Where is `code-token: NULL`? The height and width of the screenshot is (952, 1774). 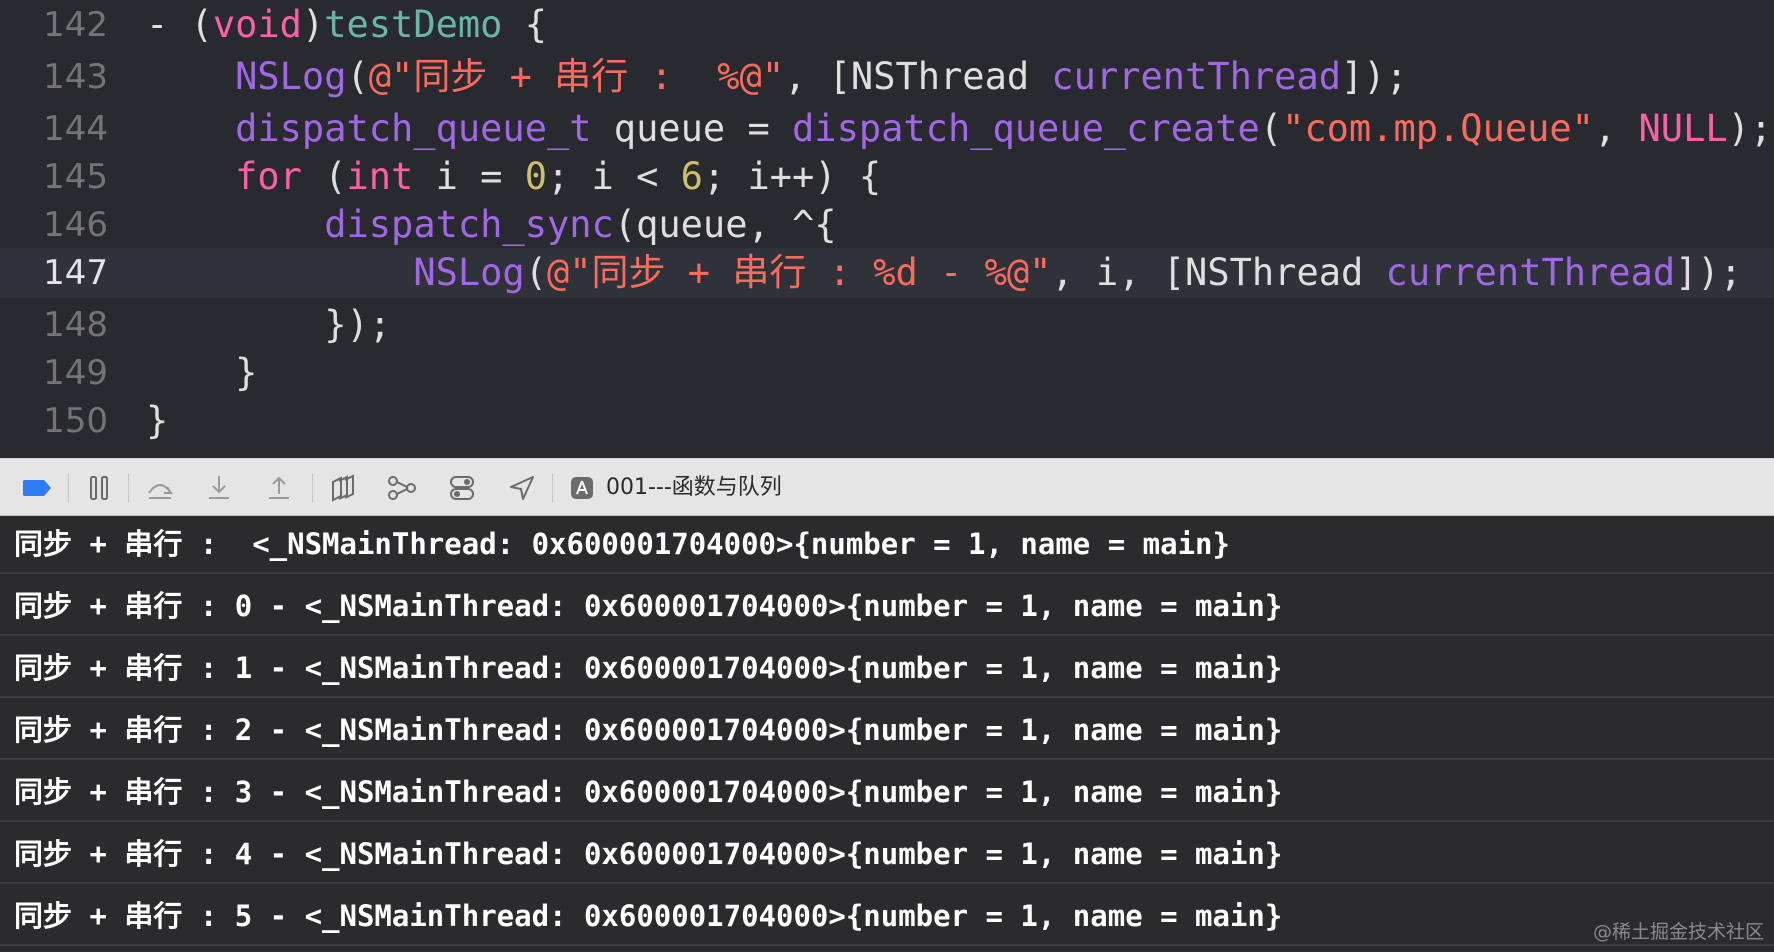 code-token: NULL is located at coordinates (1683, 128).